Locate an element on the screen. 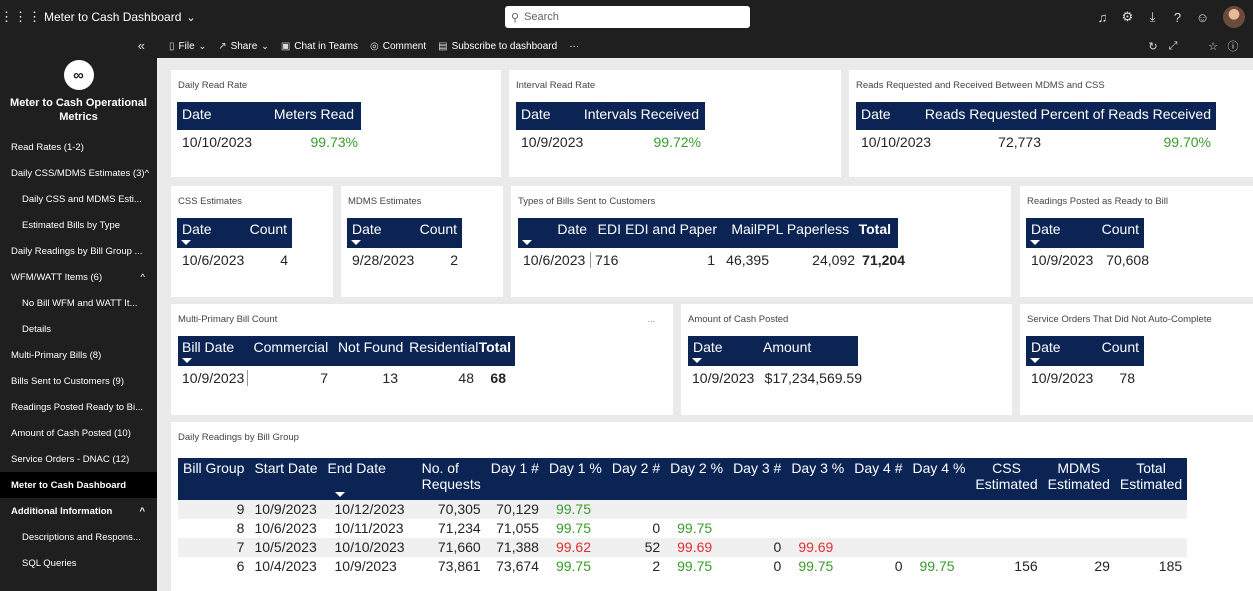 The width and height of the screenshot is (1253, 591). sidebar-item-multi-primary: Multi-Primary Bills (8) is located at coordinates (78, 355).